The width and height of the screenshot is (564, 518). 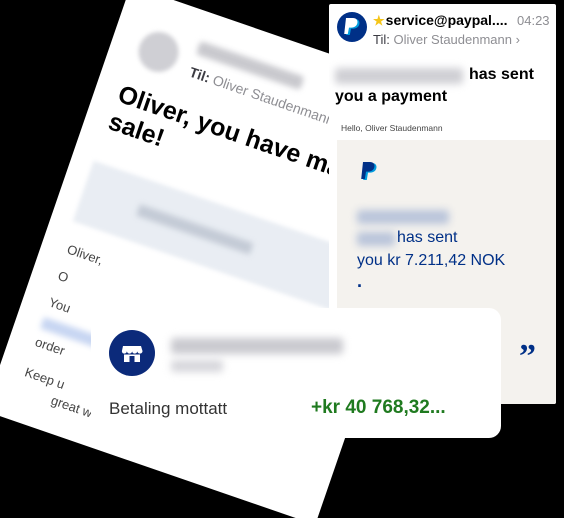 I want to click on store-icon, so click(x=132, y=353).